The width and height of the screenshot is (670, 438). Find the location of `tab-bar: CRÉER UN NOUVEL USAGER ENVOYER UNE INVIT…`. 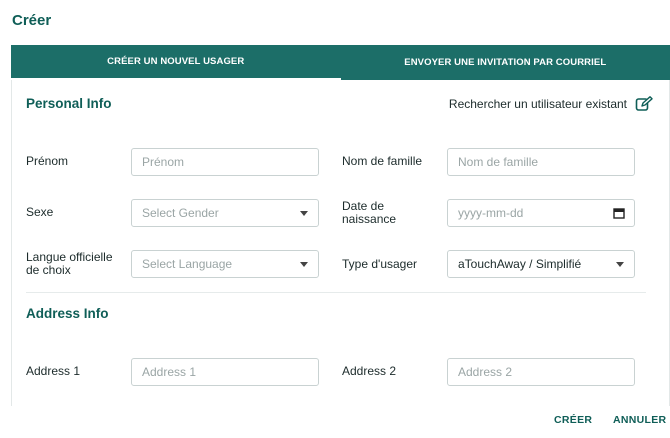

tab-bar: CRÉER UN NOUVEL USAGER ENVOYER UNE INVIT… is located at coordinates (340, 62).